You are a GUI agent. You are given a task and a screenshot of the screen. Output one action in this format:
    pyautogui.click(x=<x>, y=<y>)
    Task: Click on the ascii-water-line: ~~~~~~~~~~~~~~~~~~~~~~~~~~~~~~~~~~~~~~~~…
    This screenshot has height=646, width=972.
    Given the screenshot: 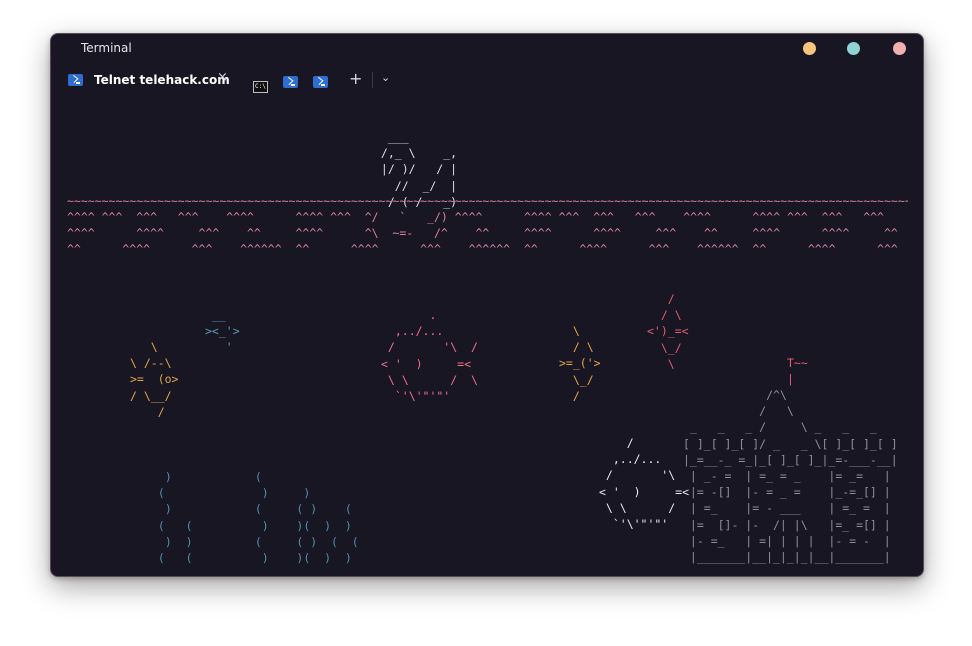 What is the action you would take?
    pyautogui.click(x=487, y=201)
    